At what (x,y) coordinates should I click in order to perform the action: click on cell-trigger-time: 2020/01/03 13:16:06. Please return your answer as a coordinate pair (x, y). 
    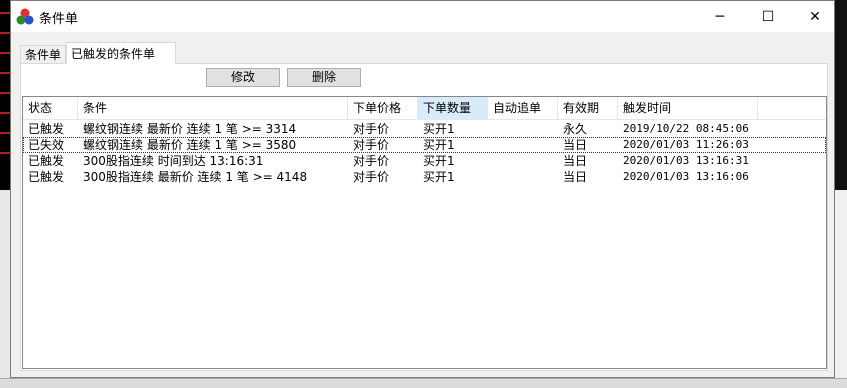
    Looking at the image, I should click on (686, 176).